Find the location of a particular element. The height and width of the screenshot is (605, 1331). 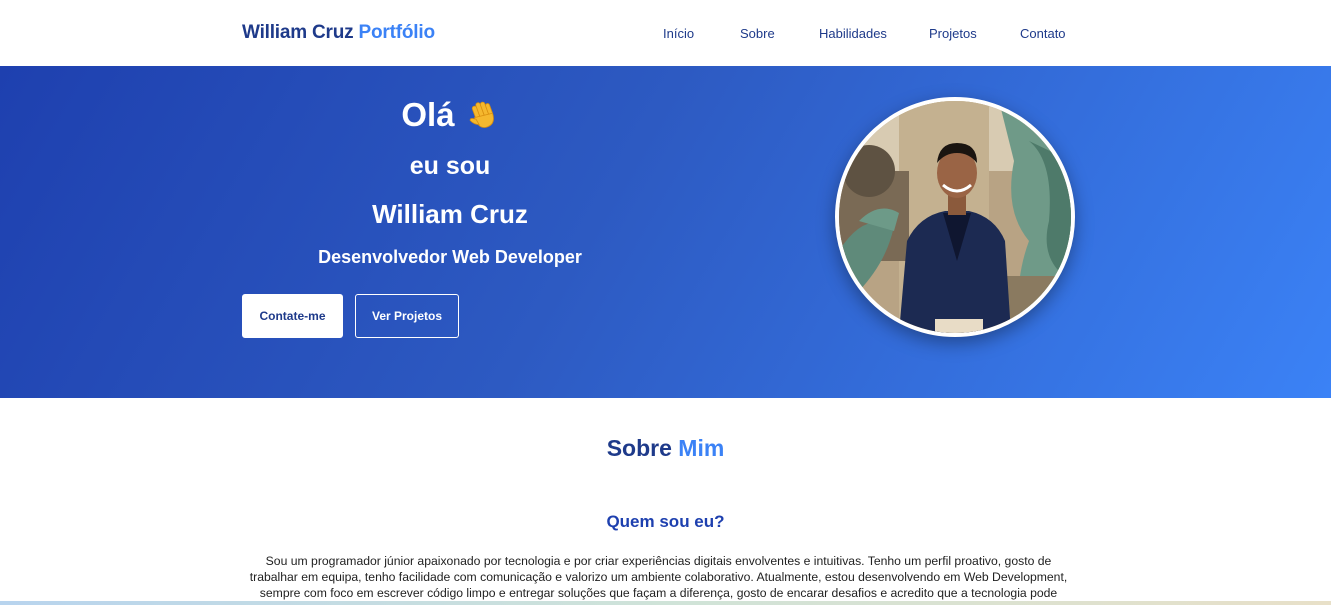

waving-hand-icon is located at coordinates (482, 115).